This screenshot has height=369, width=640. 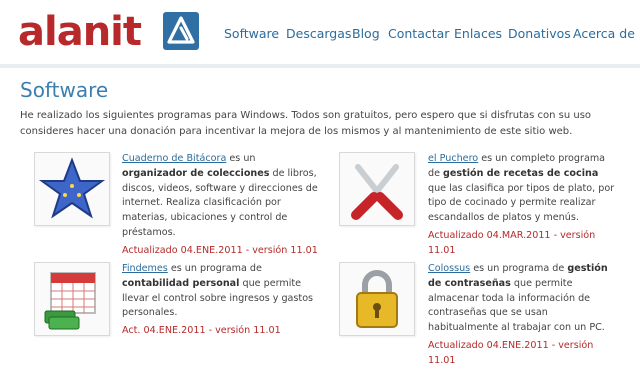 What do you see at coordinates (377, 192) in the screenshot?
I see `fork-spoon-icon` at bounding box center [377, 192].